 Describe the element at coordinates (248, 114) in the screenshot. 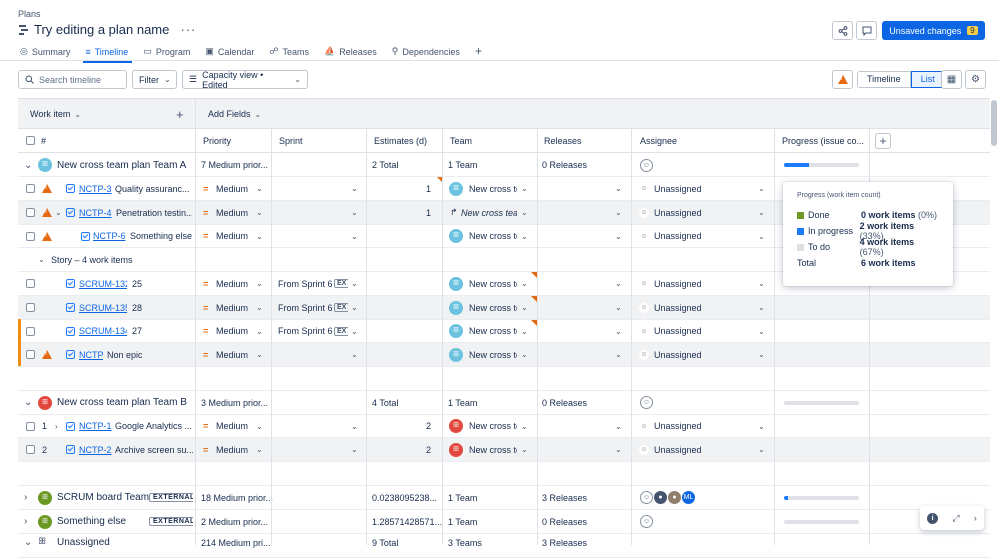

I see `add-fields-button: Add Fields ⌄` at that location.